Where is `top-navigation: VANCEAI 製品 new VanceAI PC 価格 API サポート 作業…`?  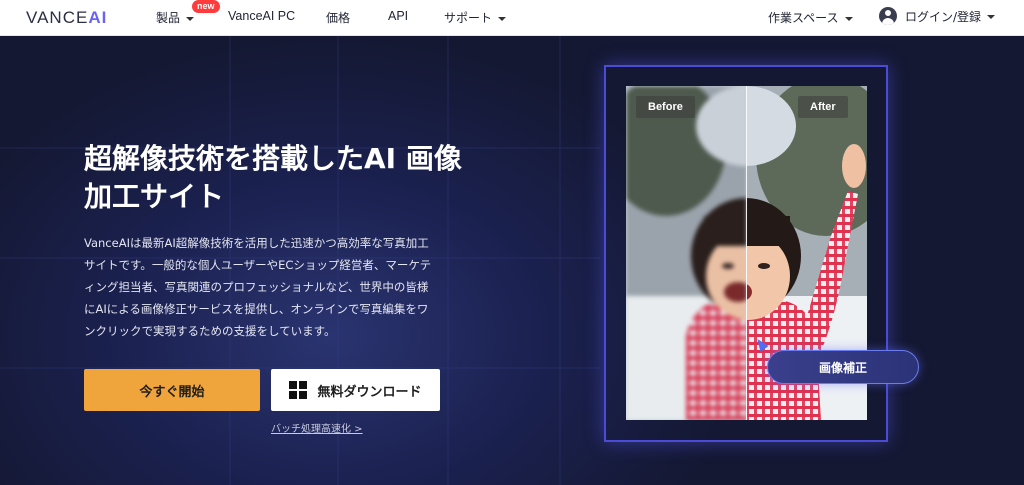
top-navigation: VANCEAI 製品 new VanceAI PC 価格 API サポート 作業… is located at coordinates (512, 18).